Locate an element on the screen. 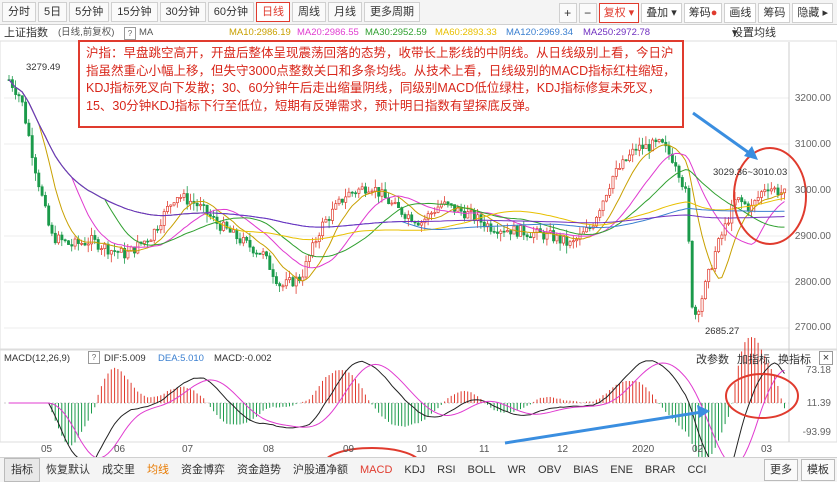 Image resolution: width=837 pixels, height=482 pixels. tab-hk-connect: 沪股通净额 is located at coordinates (320, 470).